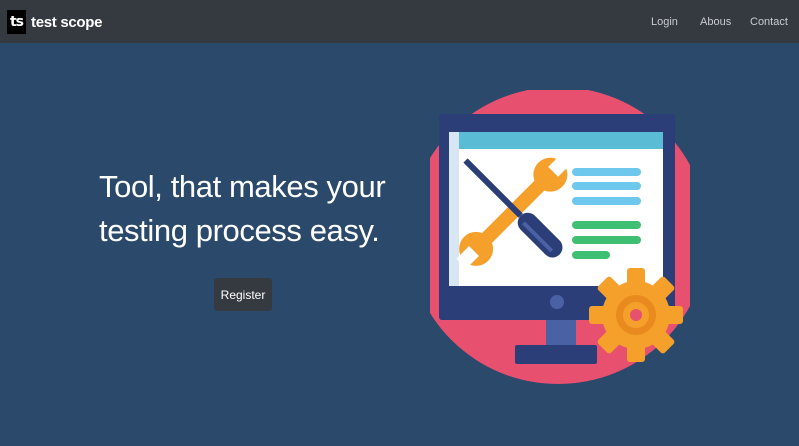 This screenshot has width=799, height=446. Describe the element at coordinates (243, 294) in the screenshot. I see `register-button: Register` at that location.